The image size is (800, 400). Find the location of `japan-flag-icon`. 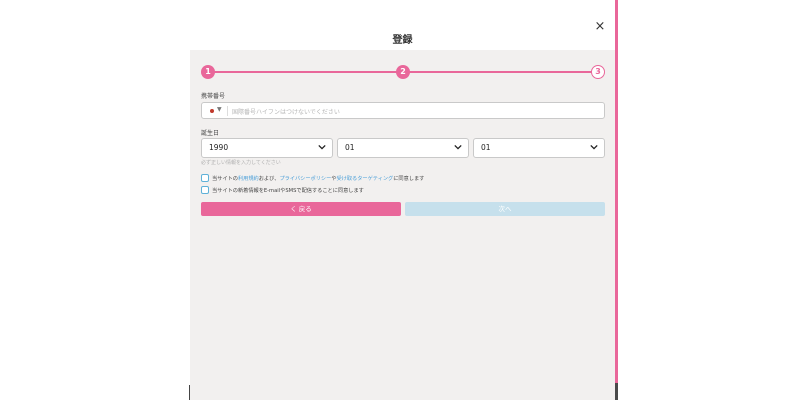

japan-flag-icon is located at coordinates (212, 111).